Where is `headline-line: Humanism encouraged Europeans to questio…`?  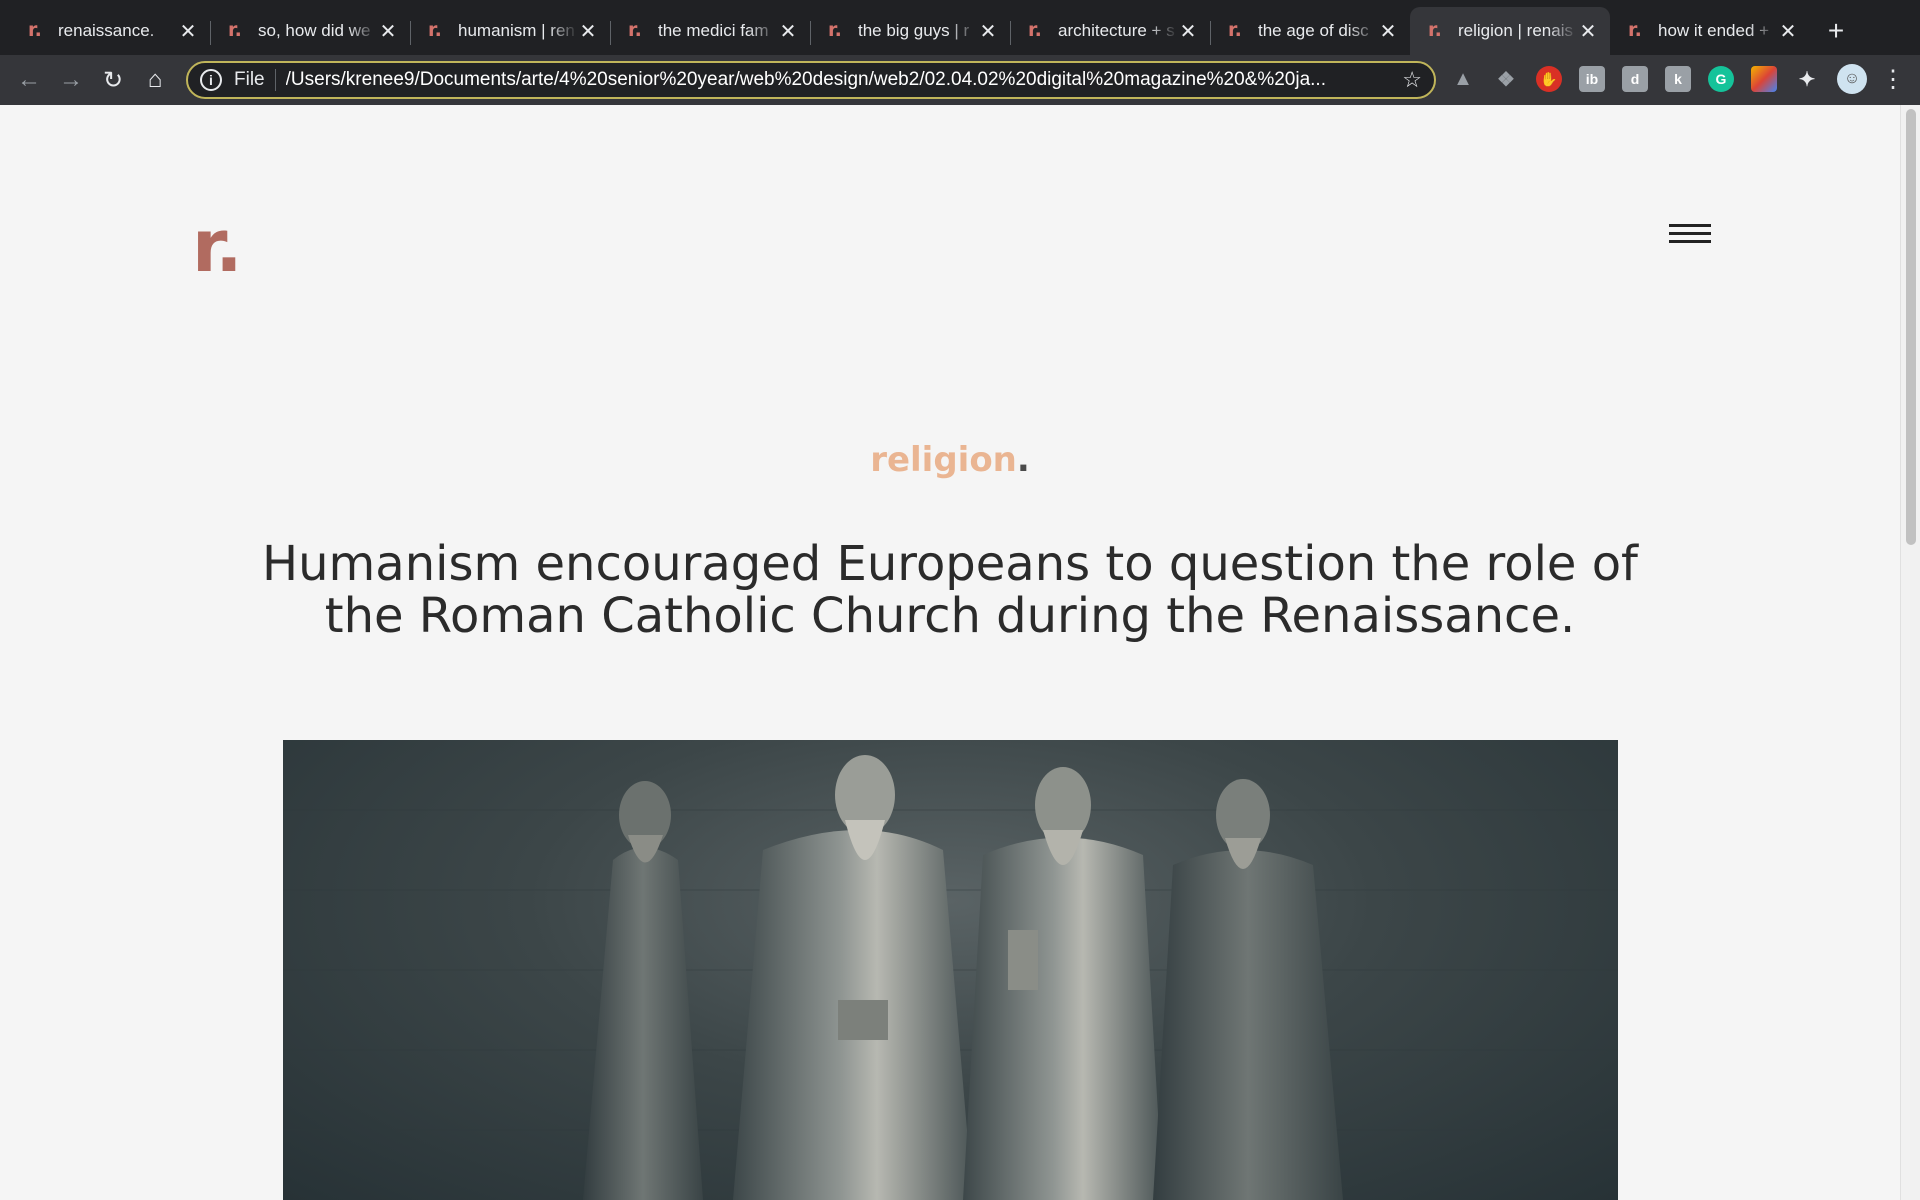 headline-line: Humanism encouraged Europeans to questio… is located at coordinates (950, 564).